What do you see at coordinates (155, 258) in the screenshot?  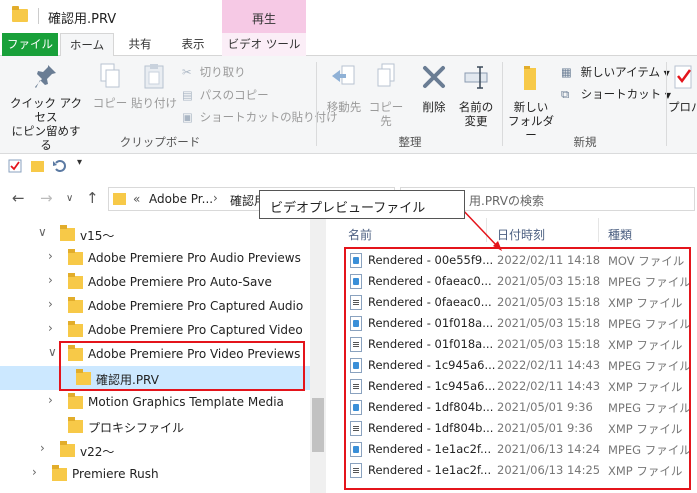 I see `tree-item: › Adobe Premiere Pro Audio Previews` at bounding box center [155, 258].